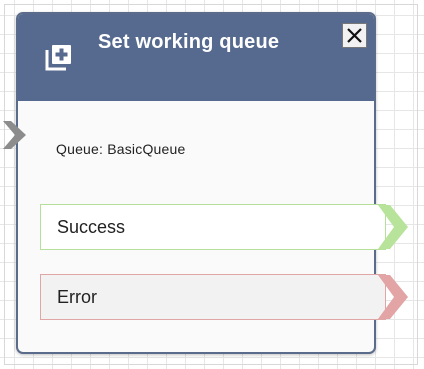 The height and width of the screenshot is (369, 424). I want to click on error-branch: Error, so click(213, 297).